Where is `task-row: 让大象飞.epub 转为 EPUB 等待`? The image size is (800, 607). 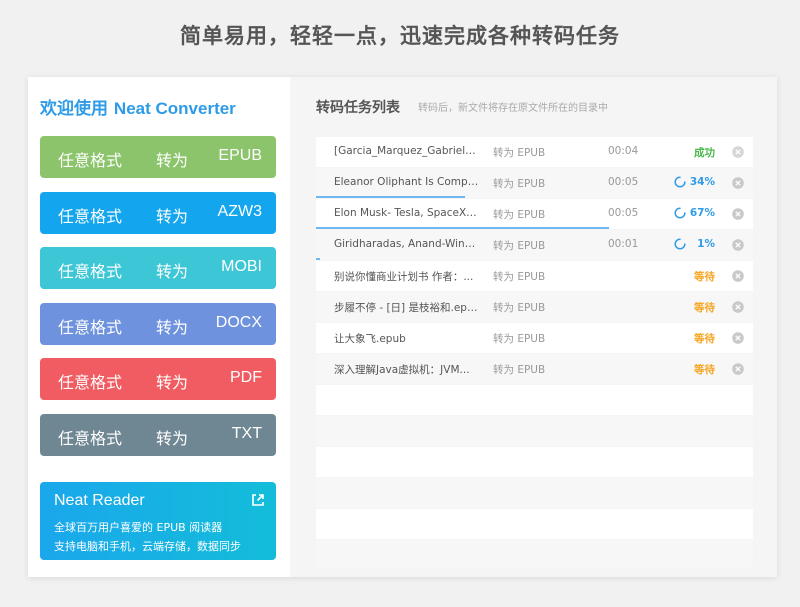 task-row: 让大象飞.epub 转为 EPUB 等待 is located at coordinates (534, 338).